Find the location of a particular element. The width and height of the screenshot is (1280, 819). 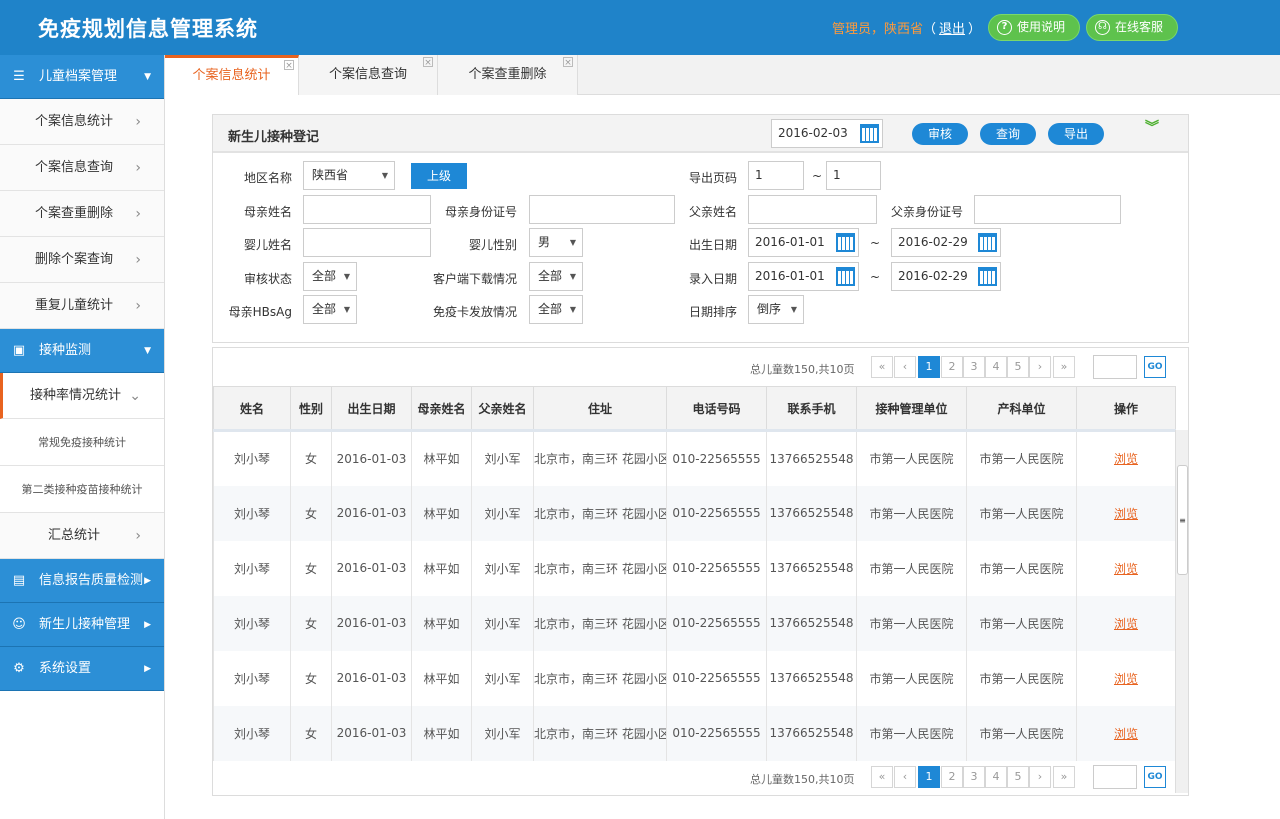

table-scrollbar: ≡ is located at coordinates (1181, 611).